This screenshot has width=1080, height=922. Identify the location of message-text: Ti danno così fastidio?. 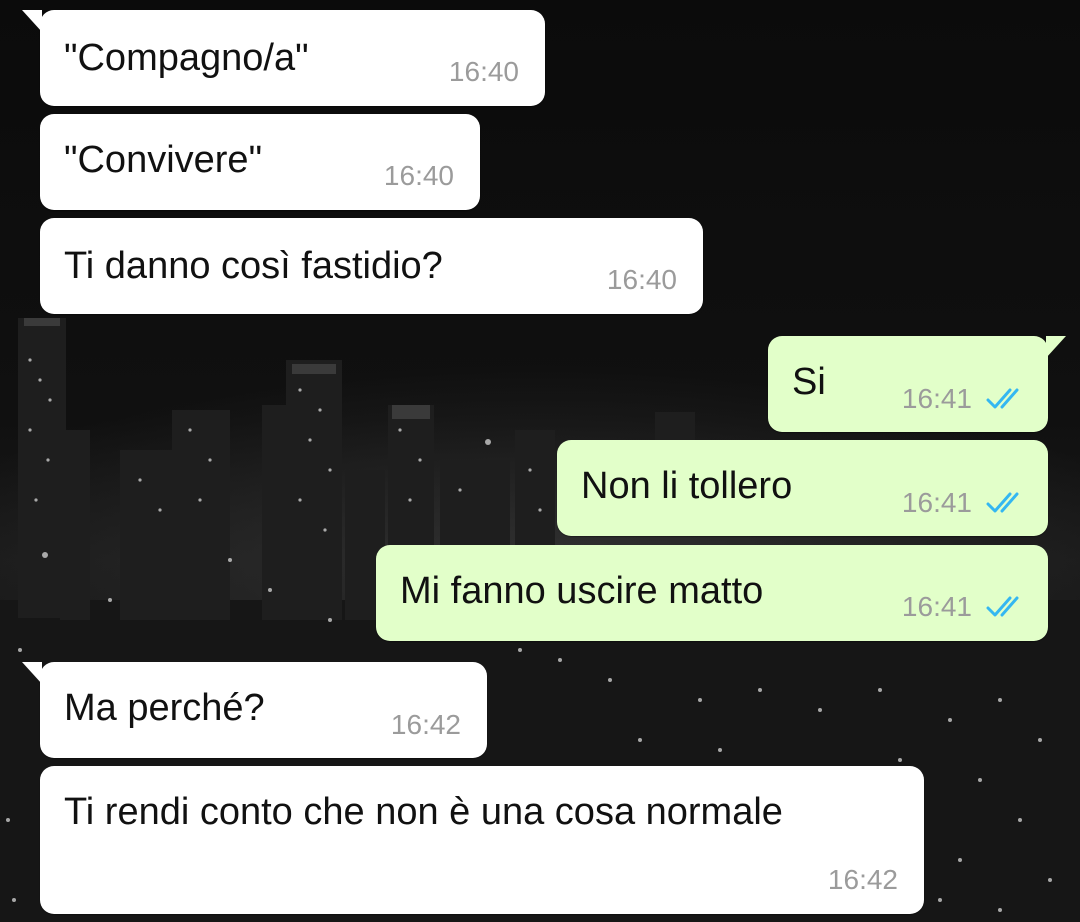
(253, 266).